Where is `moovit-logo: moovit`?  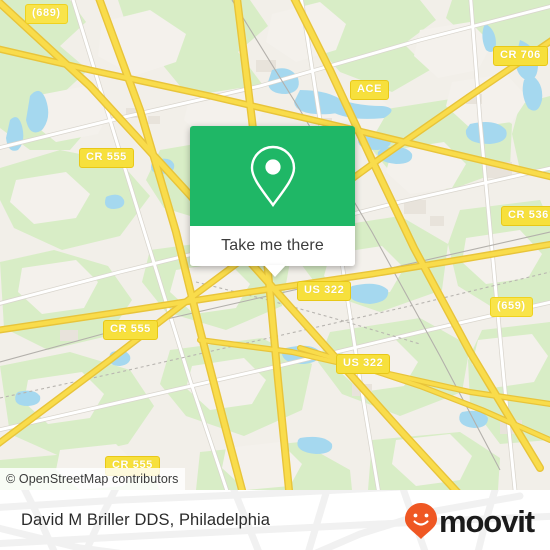
moovit-logo: moovit is located at coordinates (469, 521).